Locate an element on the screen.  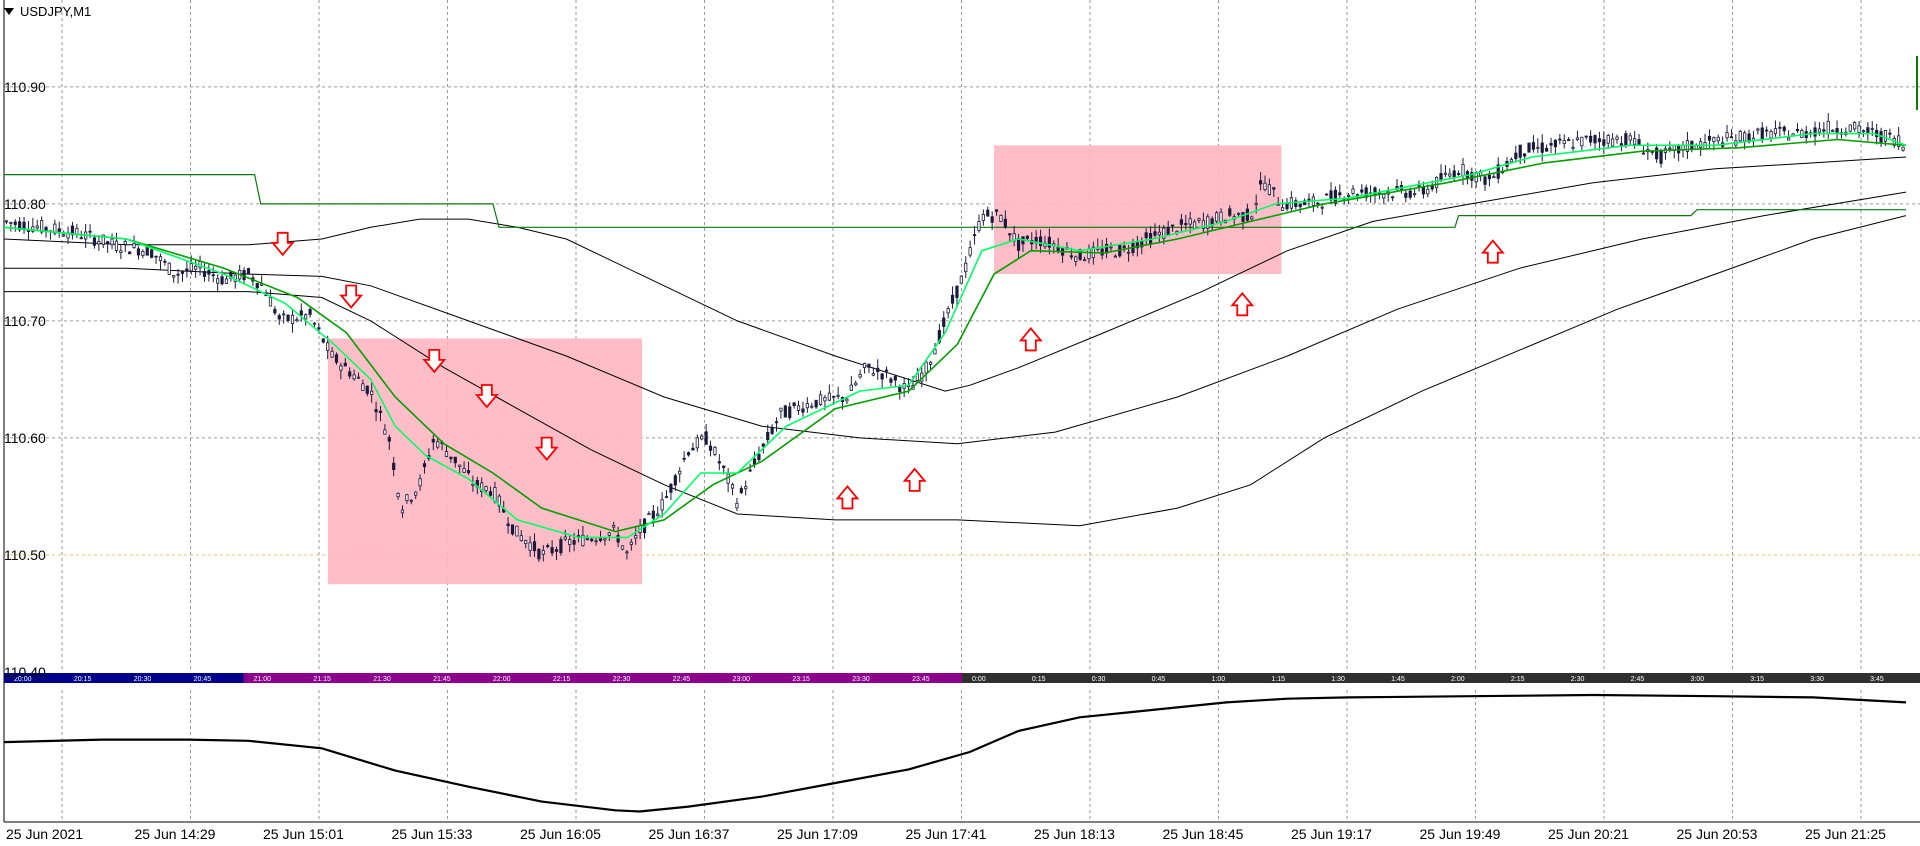
time-axis-label: 25 Jun 19:17 is located at coordinates (1331, 834).